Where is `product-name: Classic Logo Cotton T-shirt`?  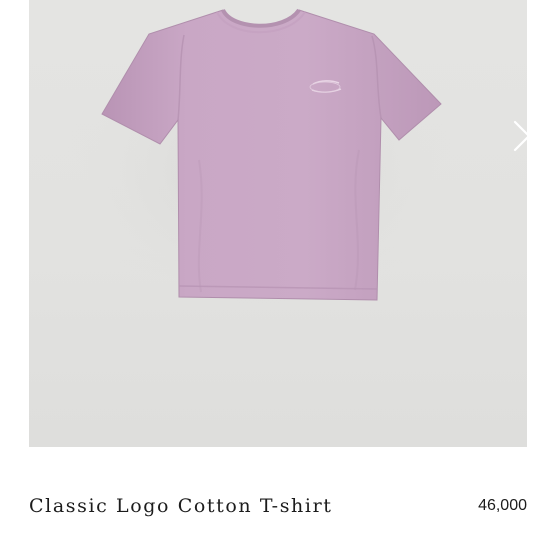 product-name: Classic Logo Cotton T-shirt is located at coordinates (181, 506).